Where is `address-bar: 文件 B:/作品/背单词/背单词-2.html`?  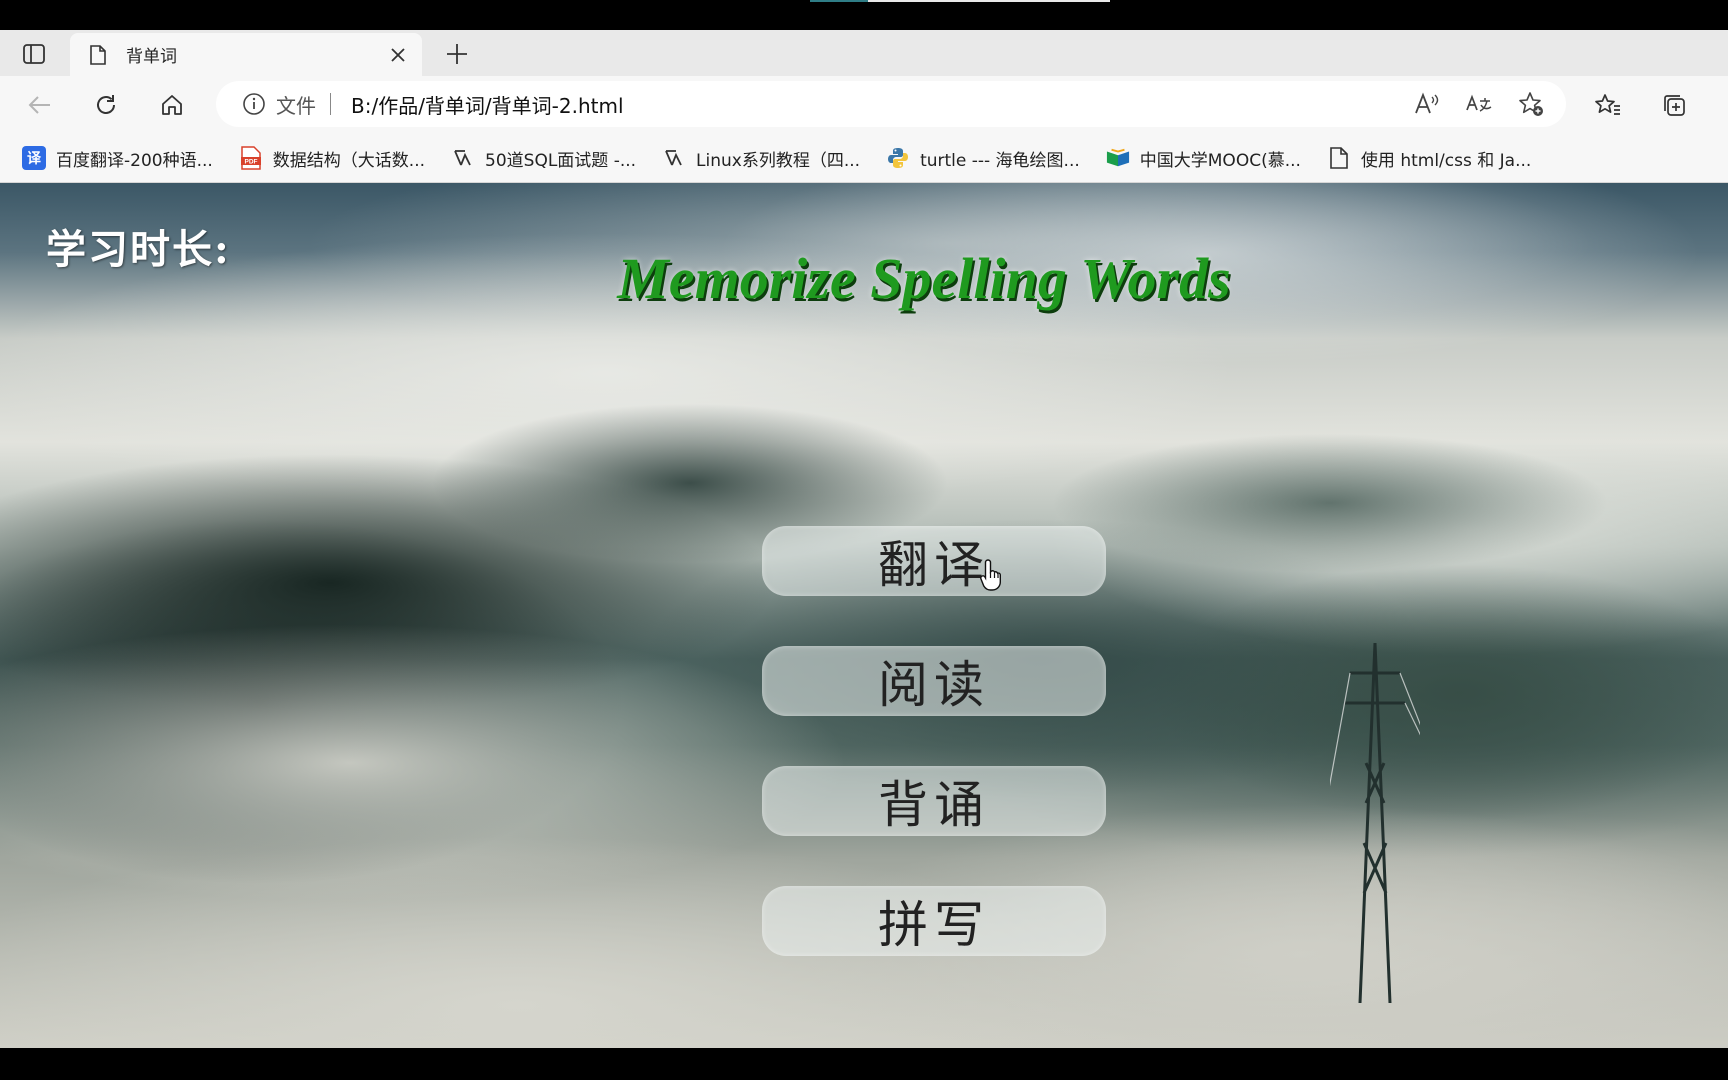 address-bar: 文件 B:/作品/背单词/背单词-2.html is located at coordinates (891, 104).